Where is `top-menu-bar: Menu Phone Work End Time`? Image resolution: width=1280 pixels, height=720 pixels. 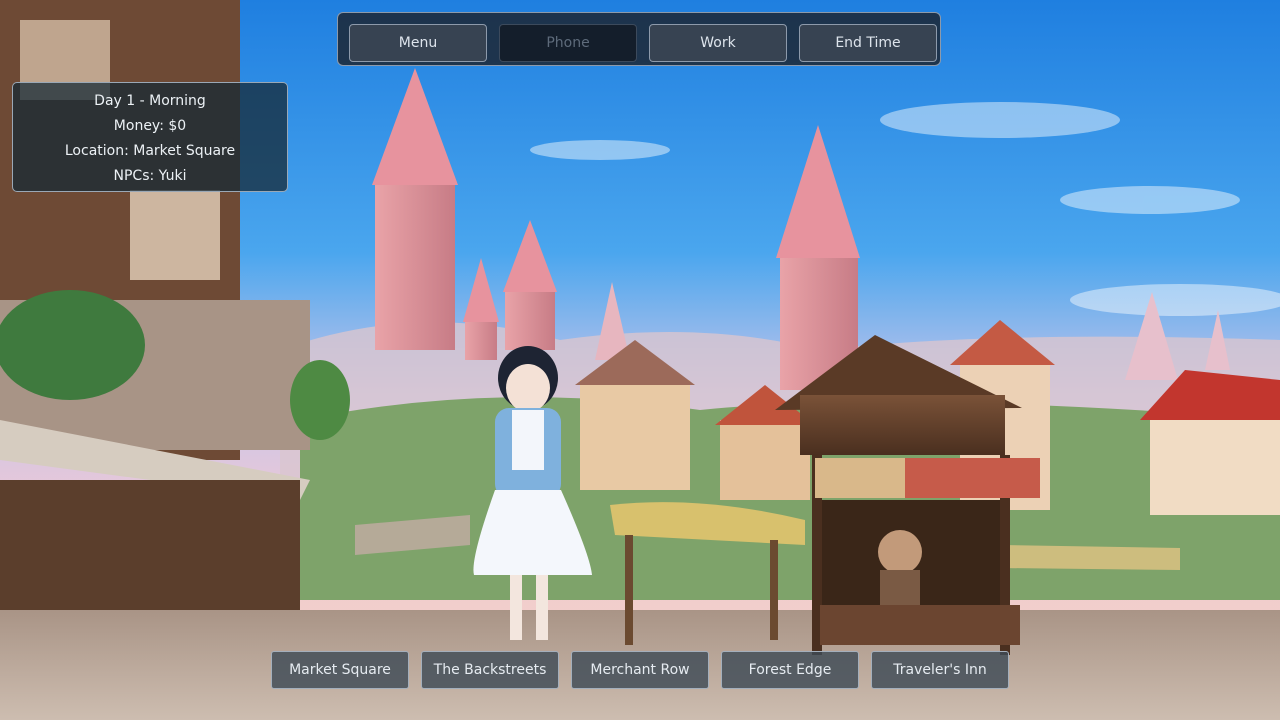
top-menu-bar: Menu Phone Work End Time is located at coordinates (639, 39).